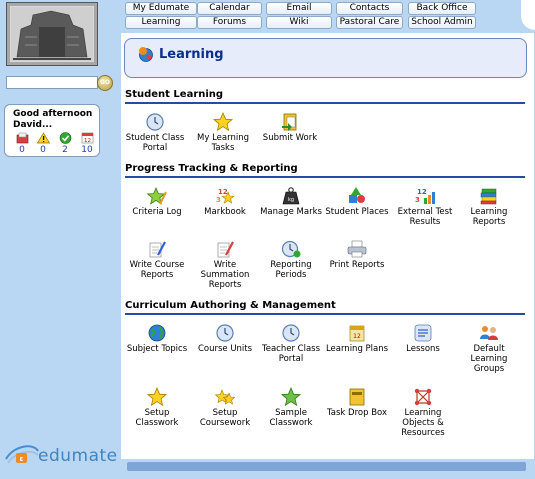 The image size is (535, 479). What do you see at coordinates (52, 82) in the screenshot?
I see `search-input` at bounding box center [52, 82].